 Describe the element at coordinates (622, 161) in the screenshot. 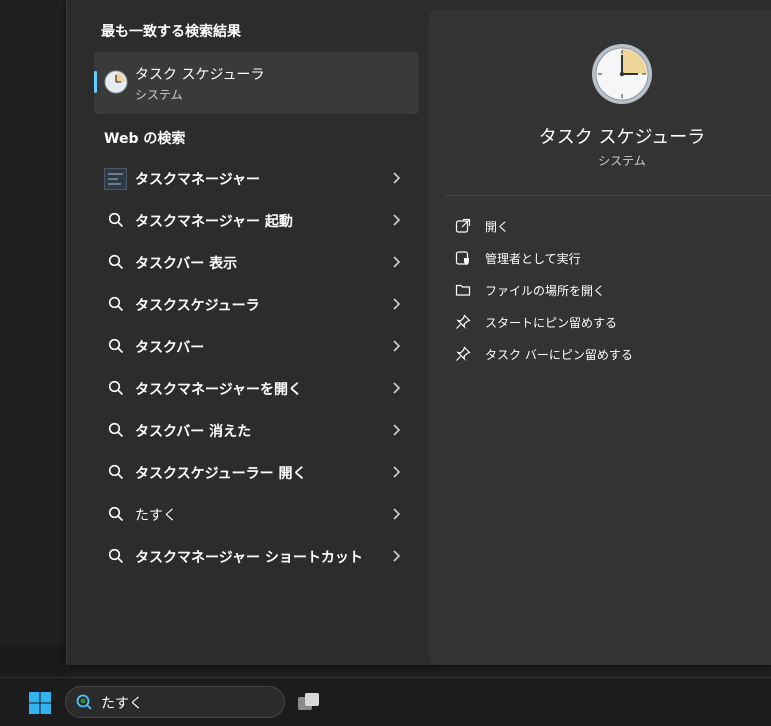

I see `detail-app-type: システム` at that location.